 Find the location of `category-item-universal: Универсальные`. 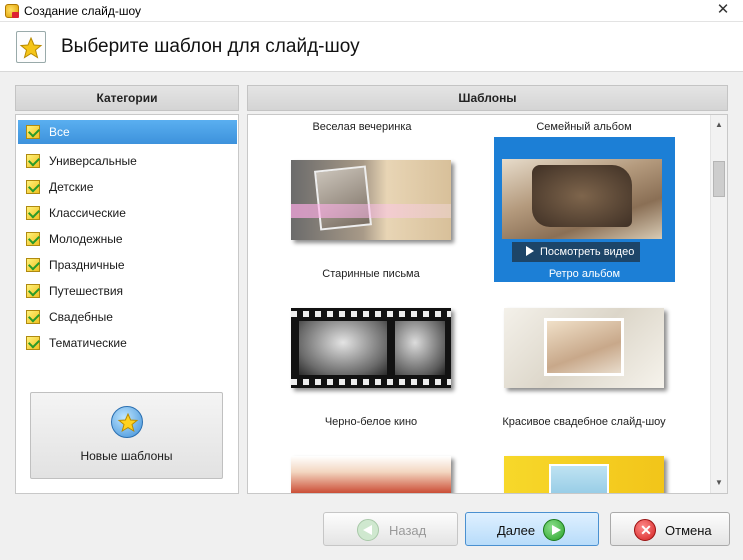

category-item-universal: Универсальные is located at coordinates (127, 161).